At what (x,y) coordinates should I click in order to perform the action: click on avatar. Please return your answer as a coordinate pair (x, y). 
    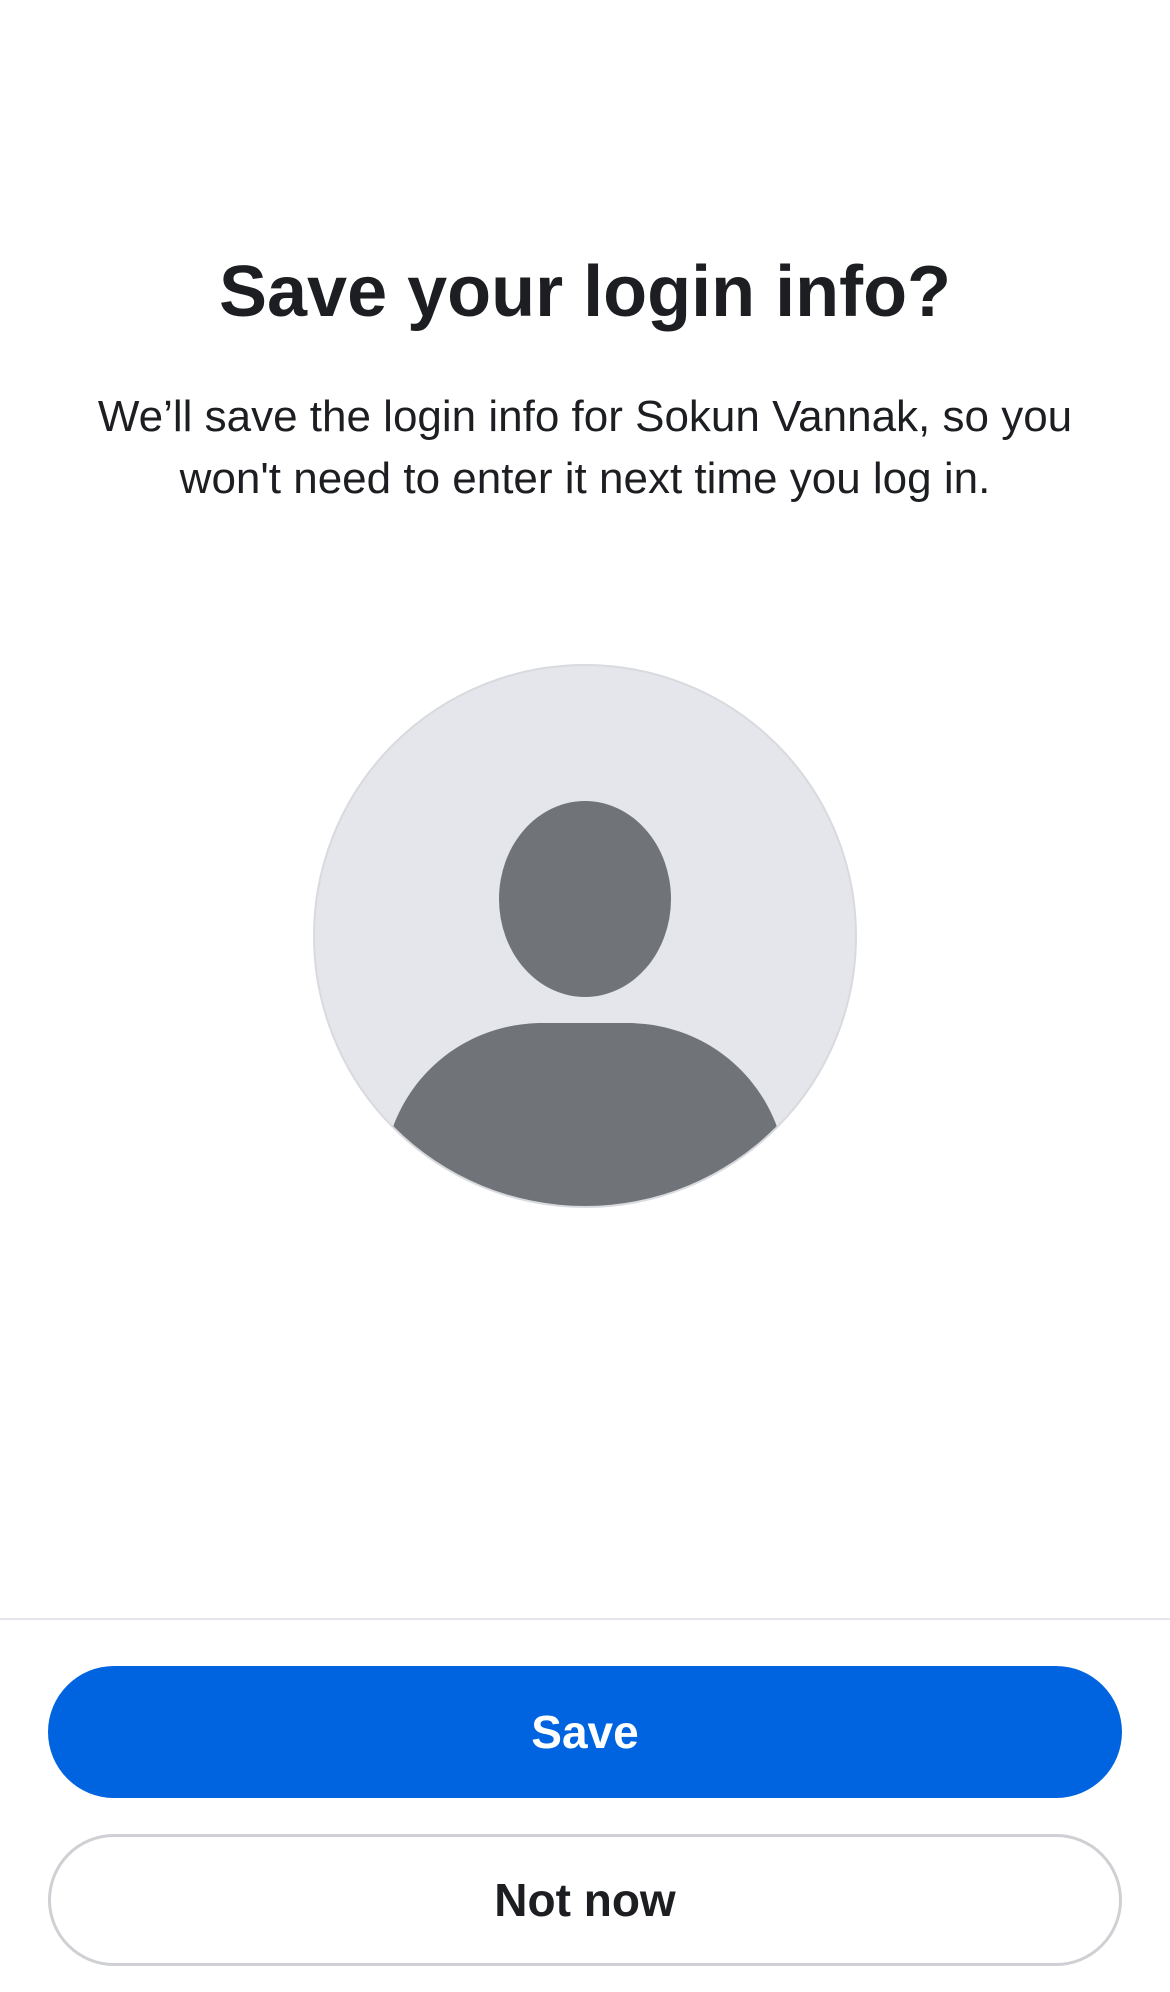
    Looking at the image, I should click on (585, 936).